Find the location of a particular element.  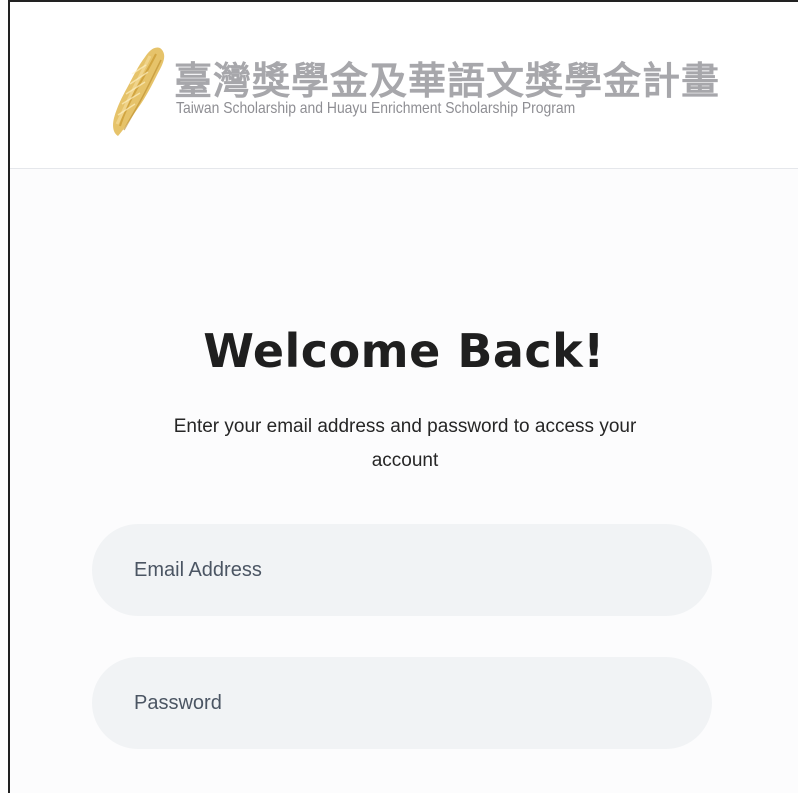

page-title: Welcome Back! is located at coordinates (404, 351).